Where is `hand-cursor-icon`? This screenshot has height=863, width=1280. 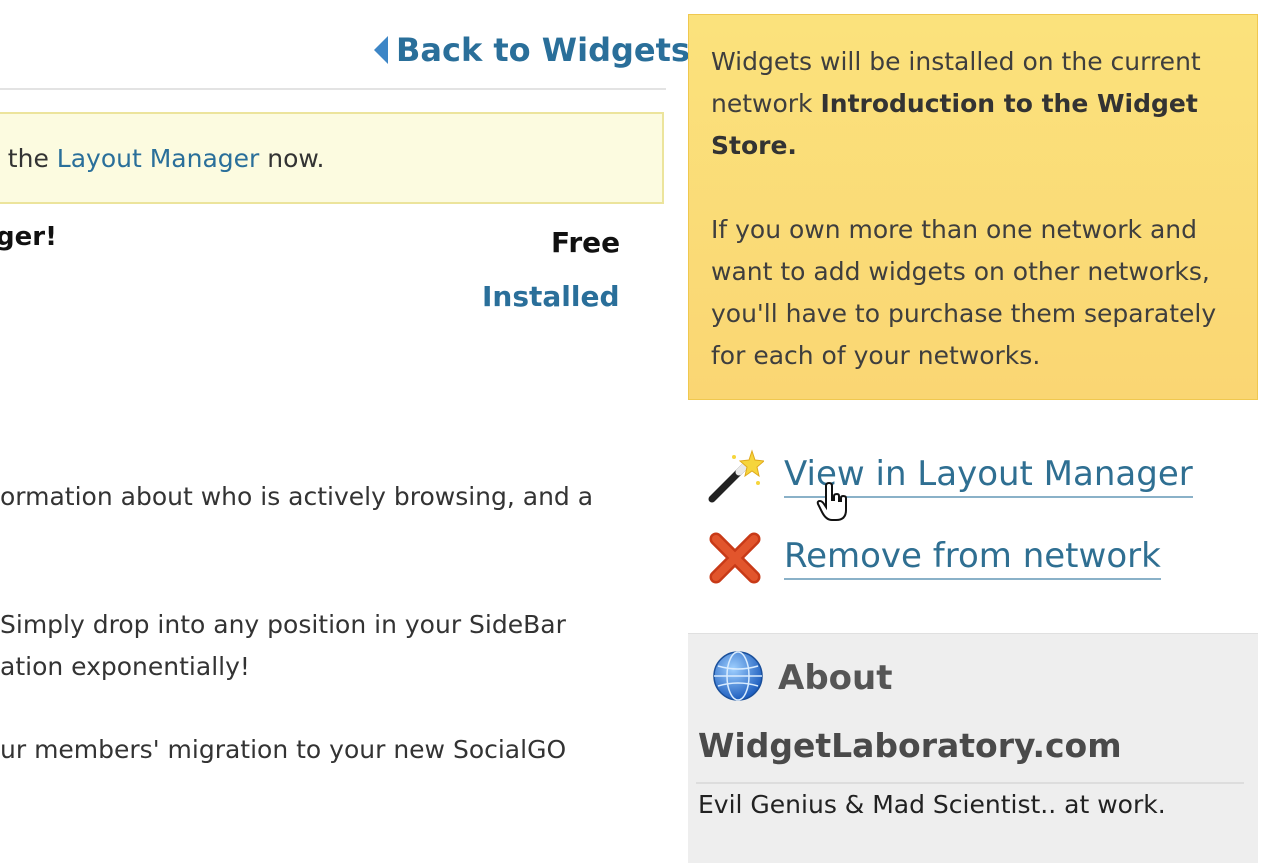
hand-cursor-icon is located at coordinates (833, 504).